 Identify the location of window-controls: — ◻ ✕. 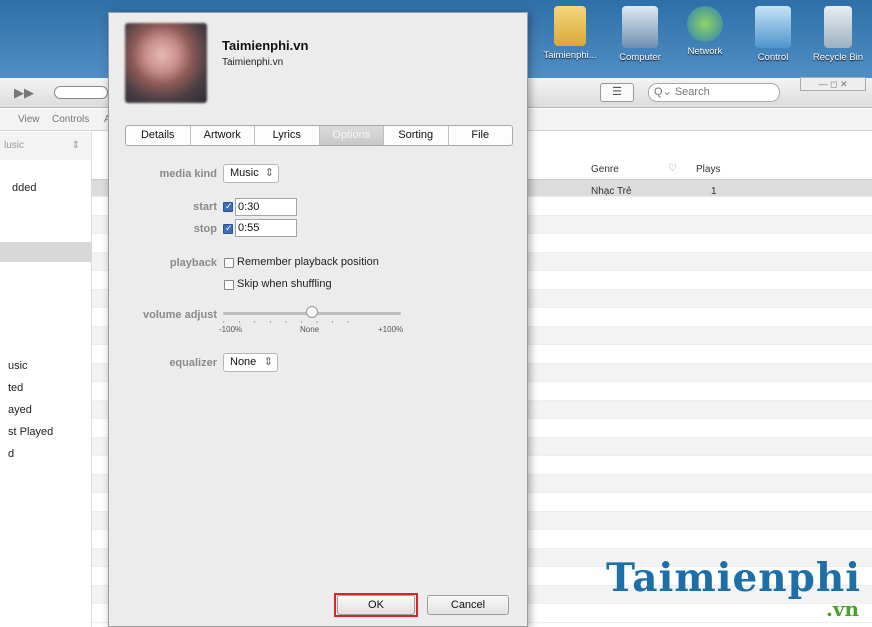
(833, 84).